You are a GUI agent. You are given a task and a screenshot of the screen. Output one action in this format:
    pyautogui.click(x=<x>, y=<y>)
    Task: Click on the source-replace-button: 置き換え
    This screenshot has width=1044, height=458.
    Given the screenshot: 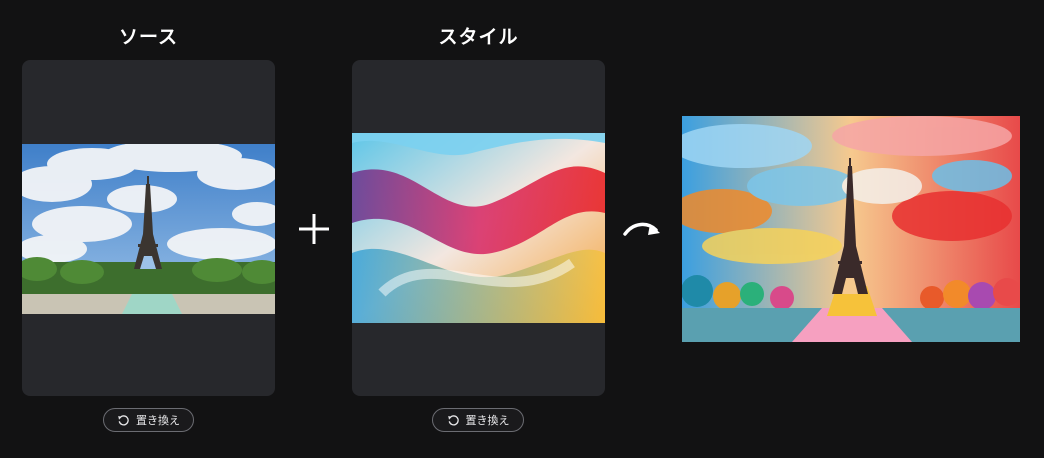 What is the action you would take?
    pyautogui.click(x=148, y=420)
    